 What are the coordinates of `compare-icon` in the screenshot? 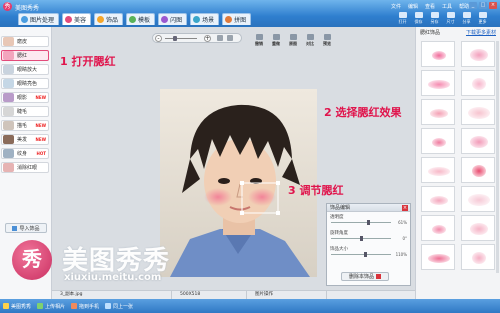 It's located at (310, 37).